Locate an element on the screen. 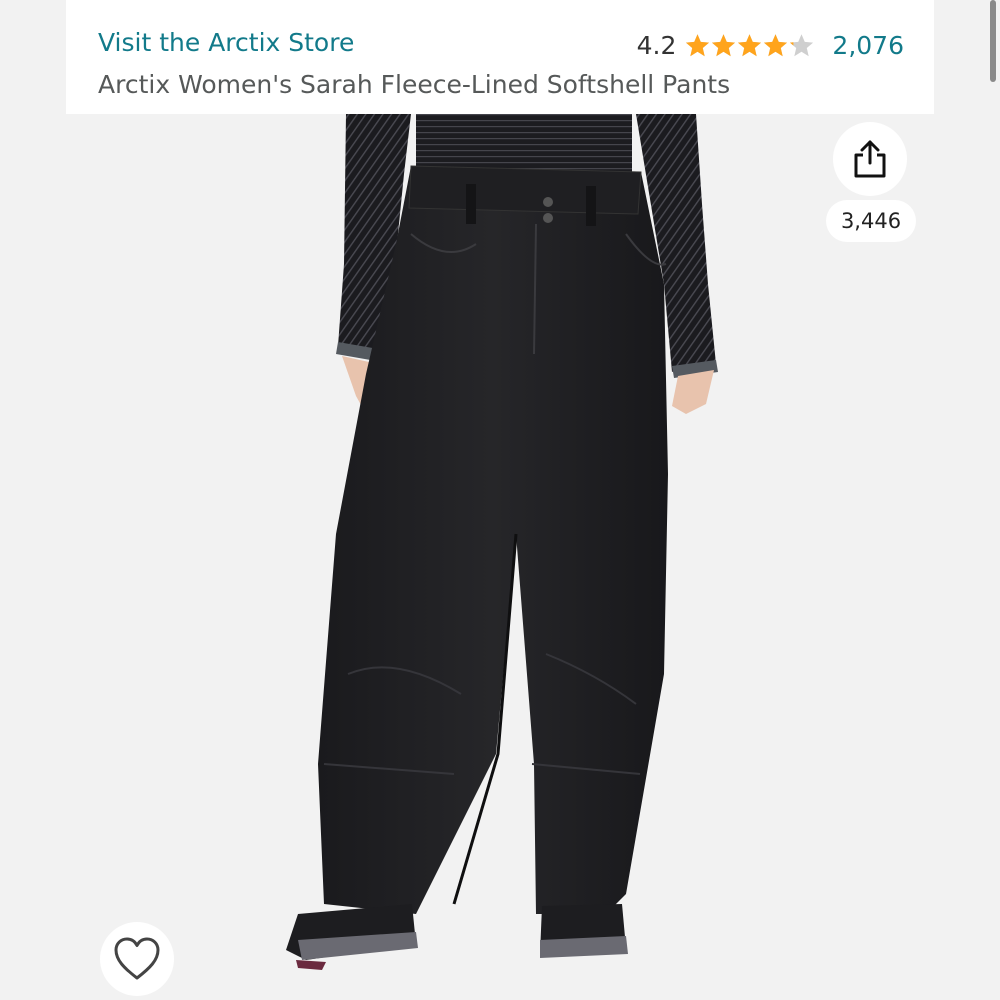 The width and height of the screenshot is (1000, 1000). rating-value: 4.2 is located at coordinates (656, 45).